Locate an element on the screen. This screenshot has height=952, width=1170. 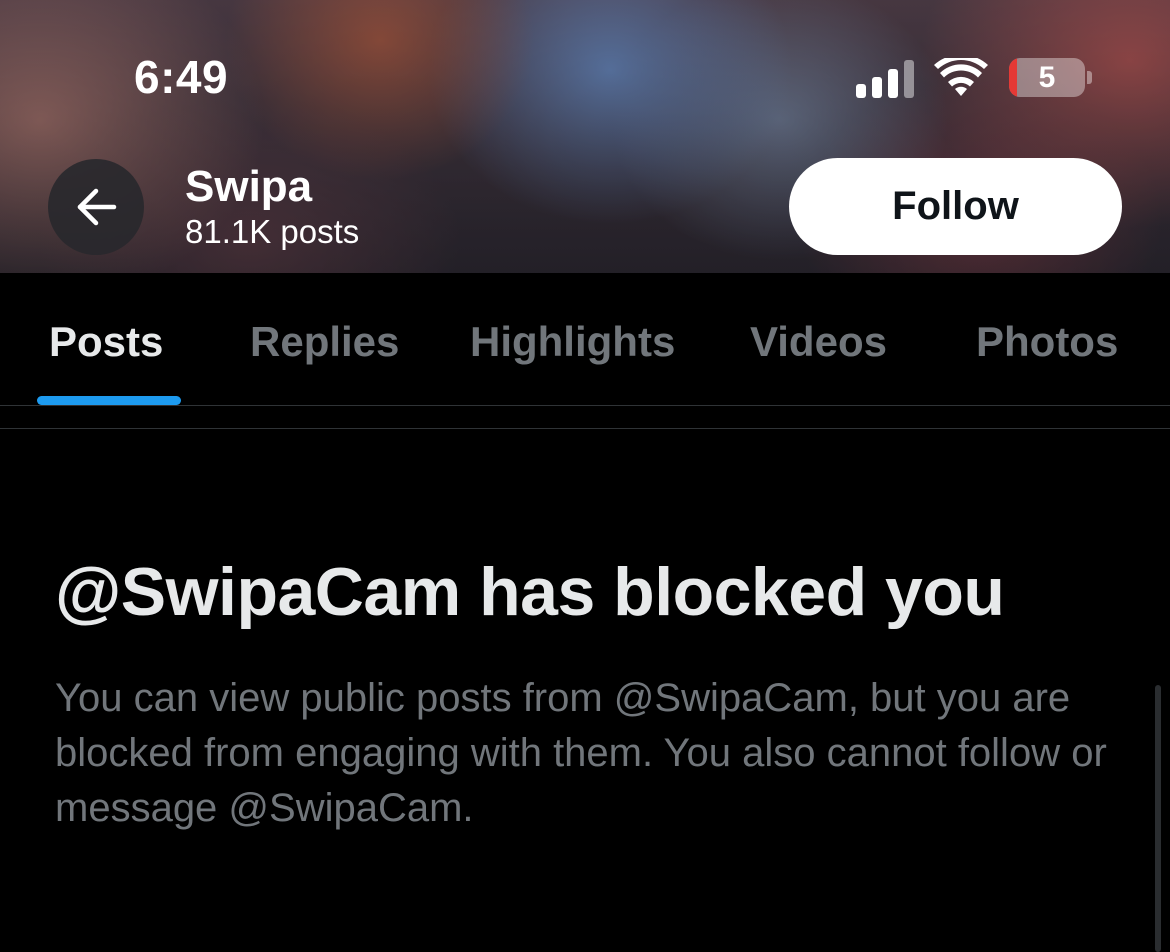
battery-percentage: 5 is located at coordinates (1047, 77).